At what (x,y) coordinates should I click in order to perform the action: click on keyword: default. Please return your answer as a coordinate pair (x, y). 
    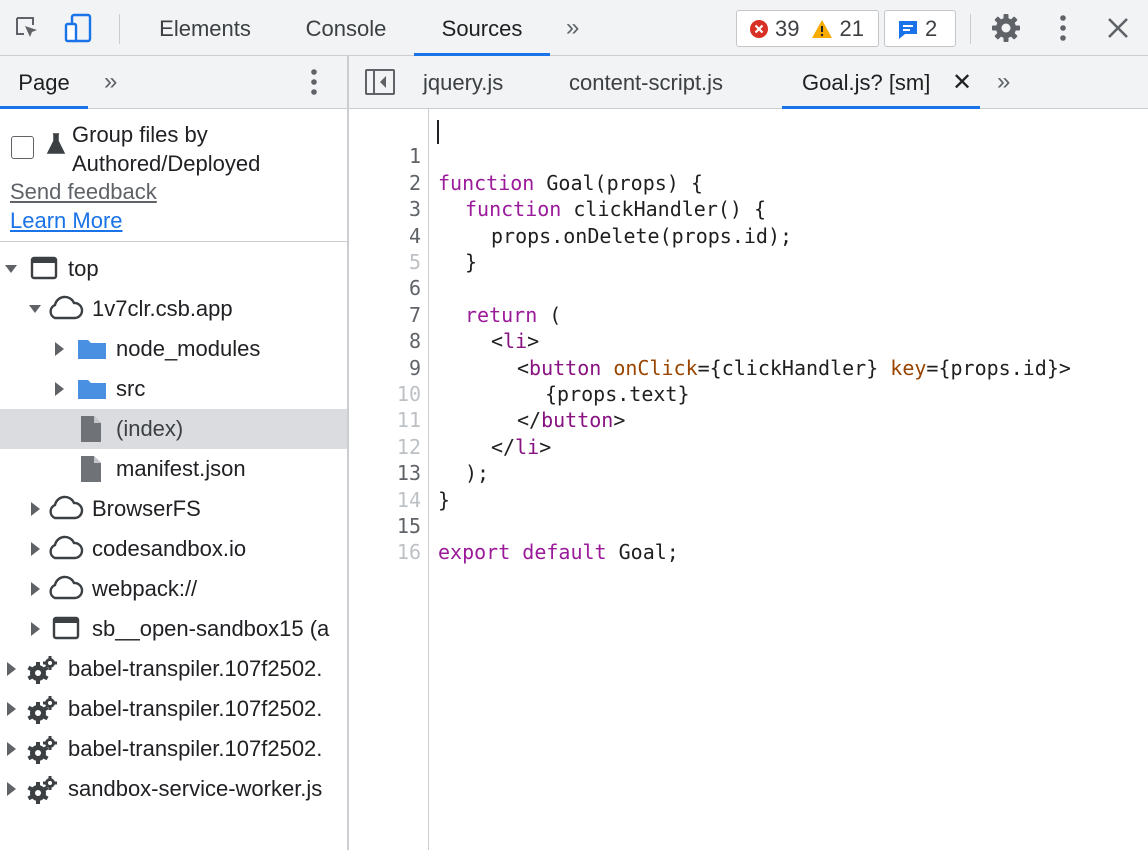
    Looking at the image, I should click on (564, 552).